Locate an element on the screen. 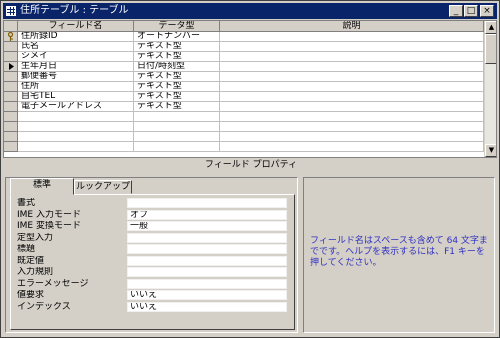  property-label: 標題 is located at coordinates (26, 249).